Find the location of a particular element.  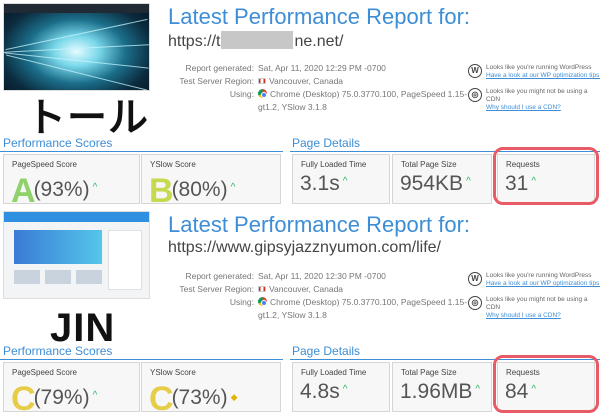

pagespeed-score-box: PageSpeed Score A(93%) ^ is located at coordinates (71, 182).